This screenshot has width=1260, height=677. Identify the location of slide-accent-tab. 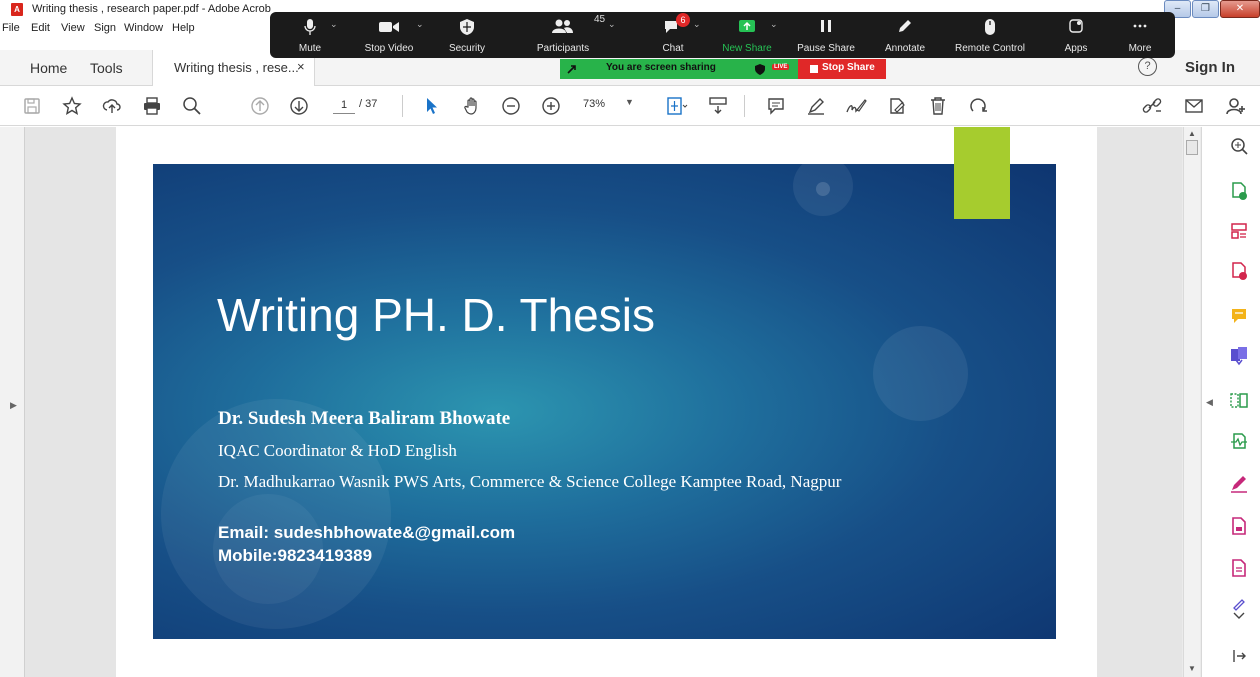
(982, 173).